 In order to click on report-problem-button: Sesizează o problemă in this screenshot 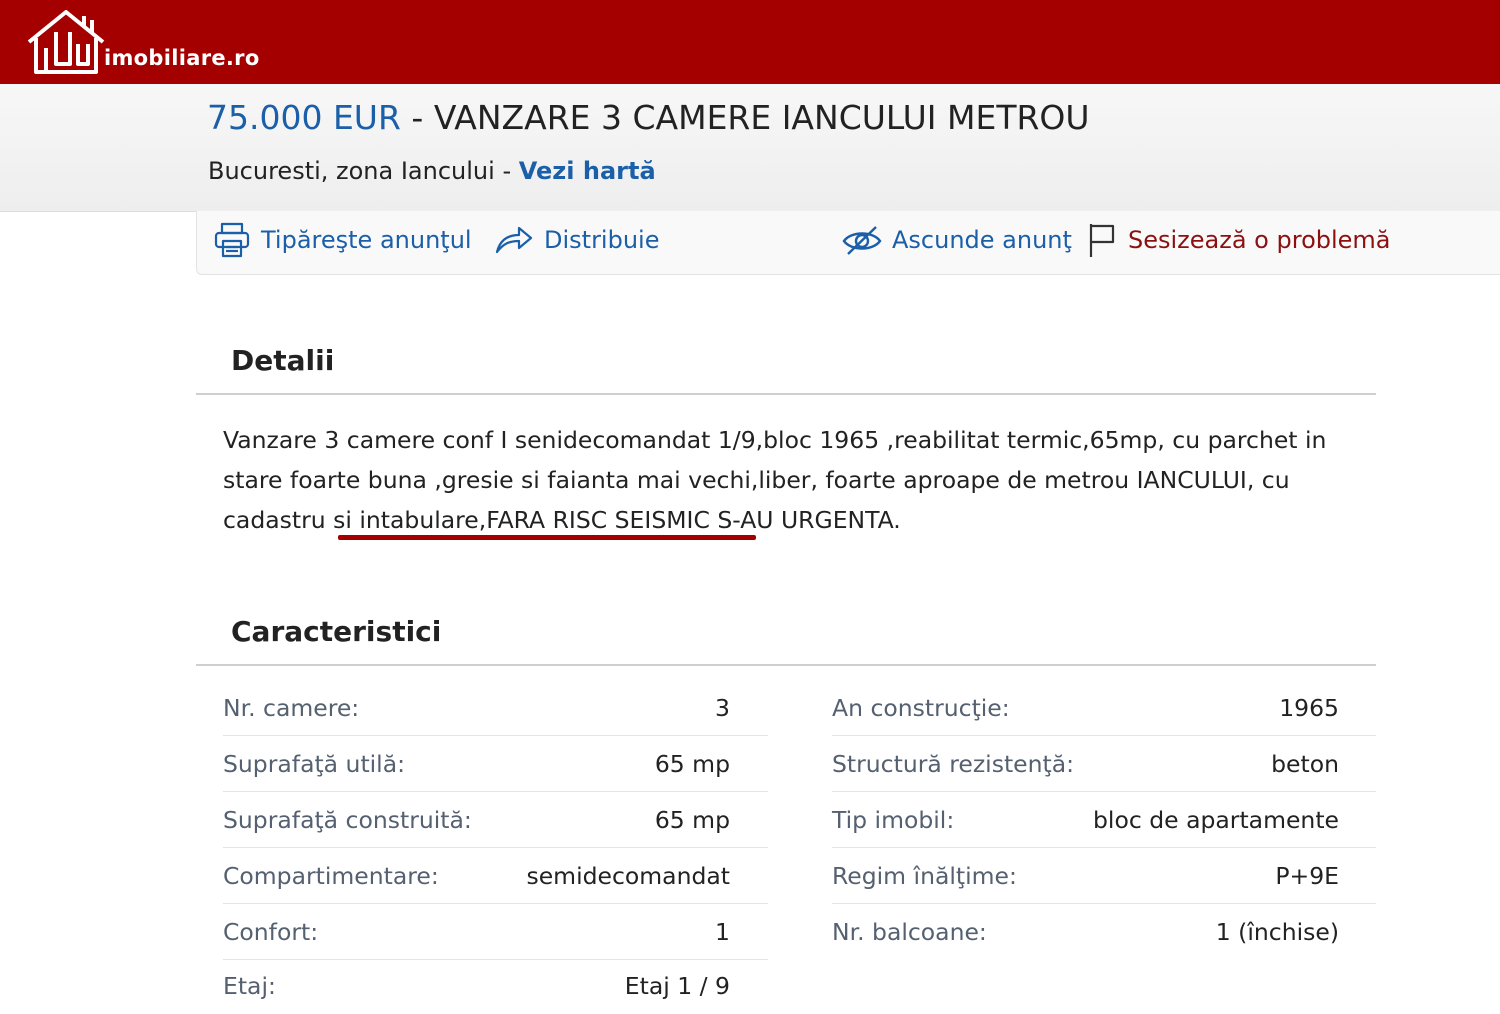, I will do `click(1239, 240)`.